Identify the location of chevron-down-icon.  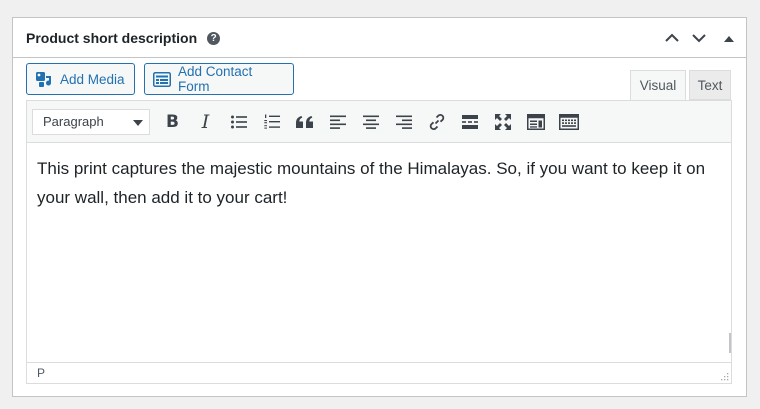
(138, 122).